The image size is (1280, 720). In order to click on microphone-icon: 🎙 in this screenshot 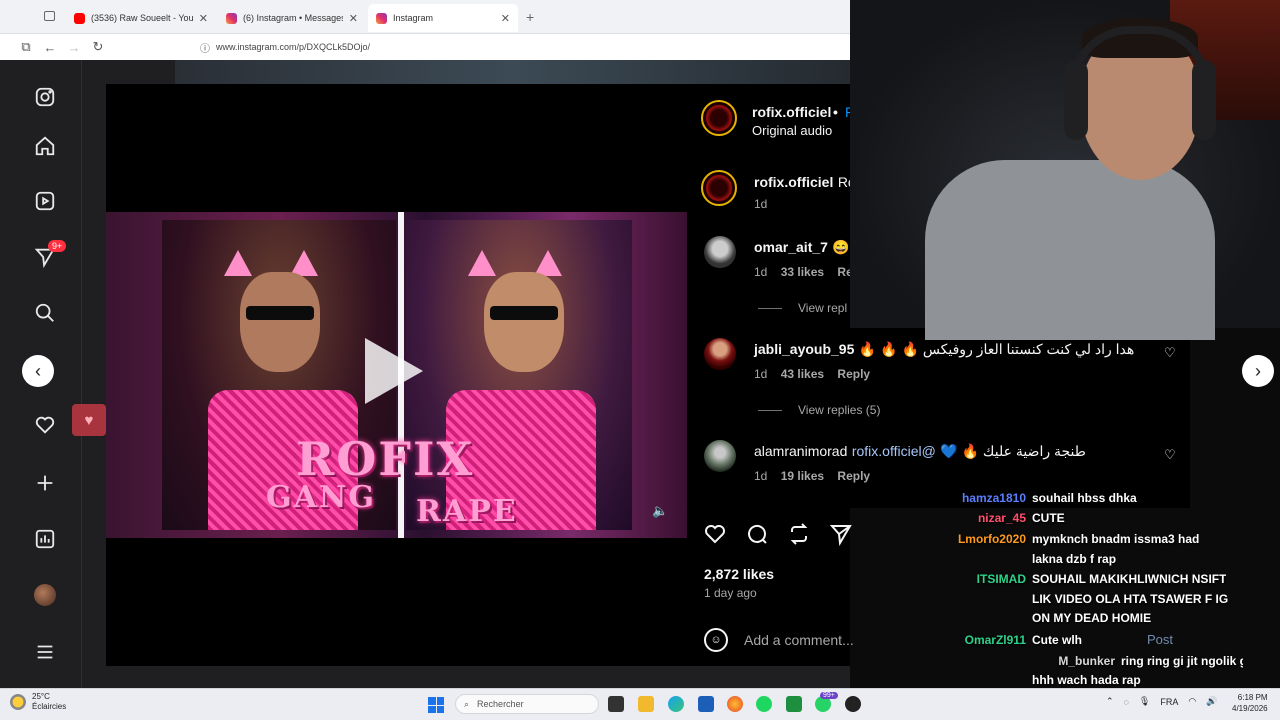, I will do `click(1144, 701)`.